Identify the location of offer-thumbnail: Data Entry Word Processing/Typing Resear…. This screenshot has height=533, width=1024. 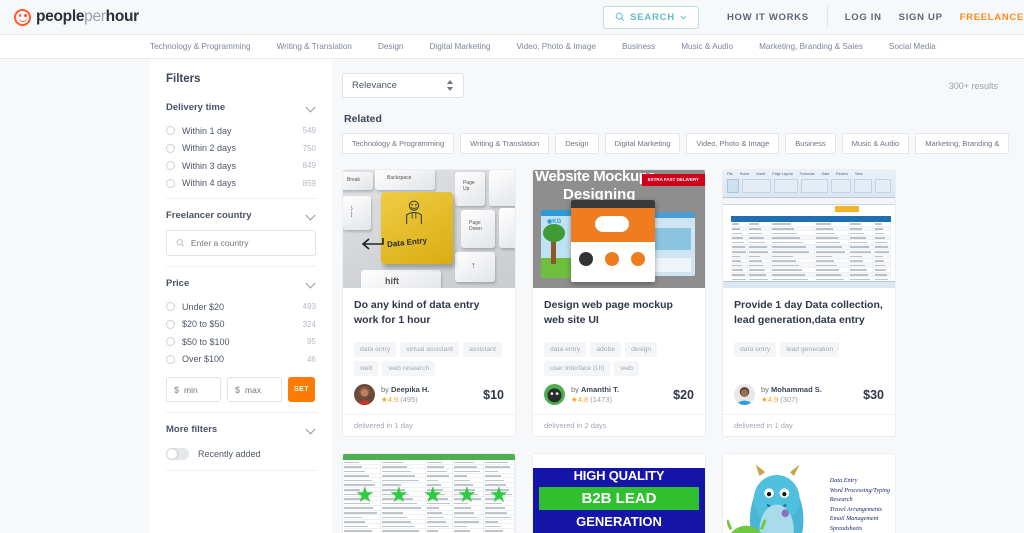
(809, 493).